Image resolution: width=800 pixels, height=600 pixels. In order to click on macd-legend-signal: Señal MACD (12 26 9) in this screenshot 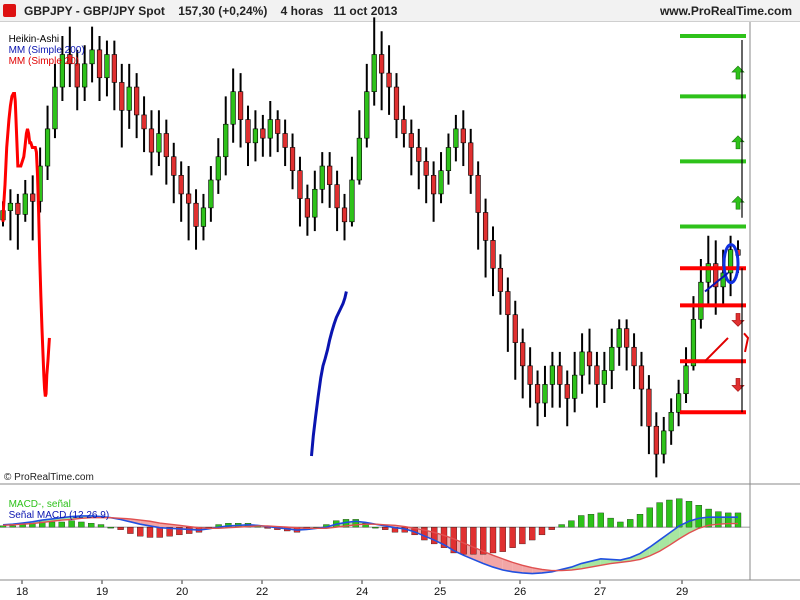, I will do `click(59, 515)`.